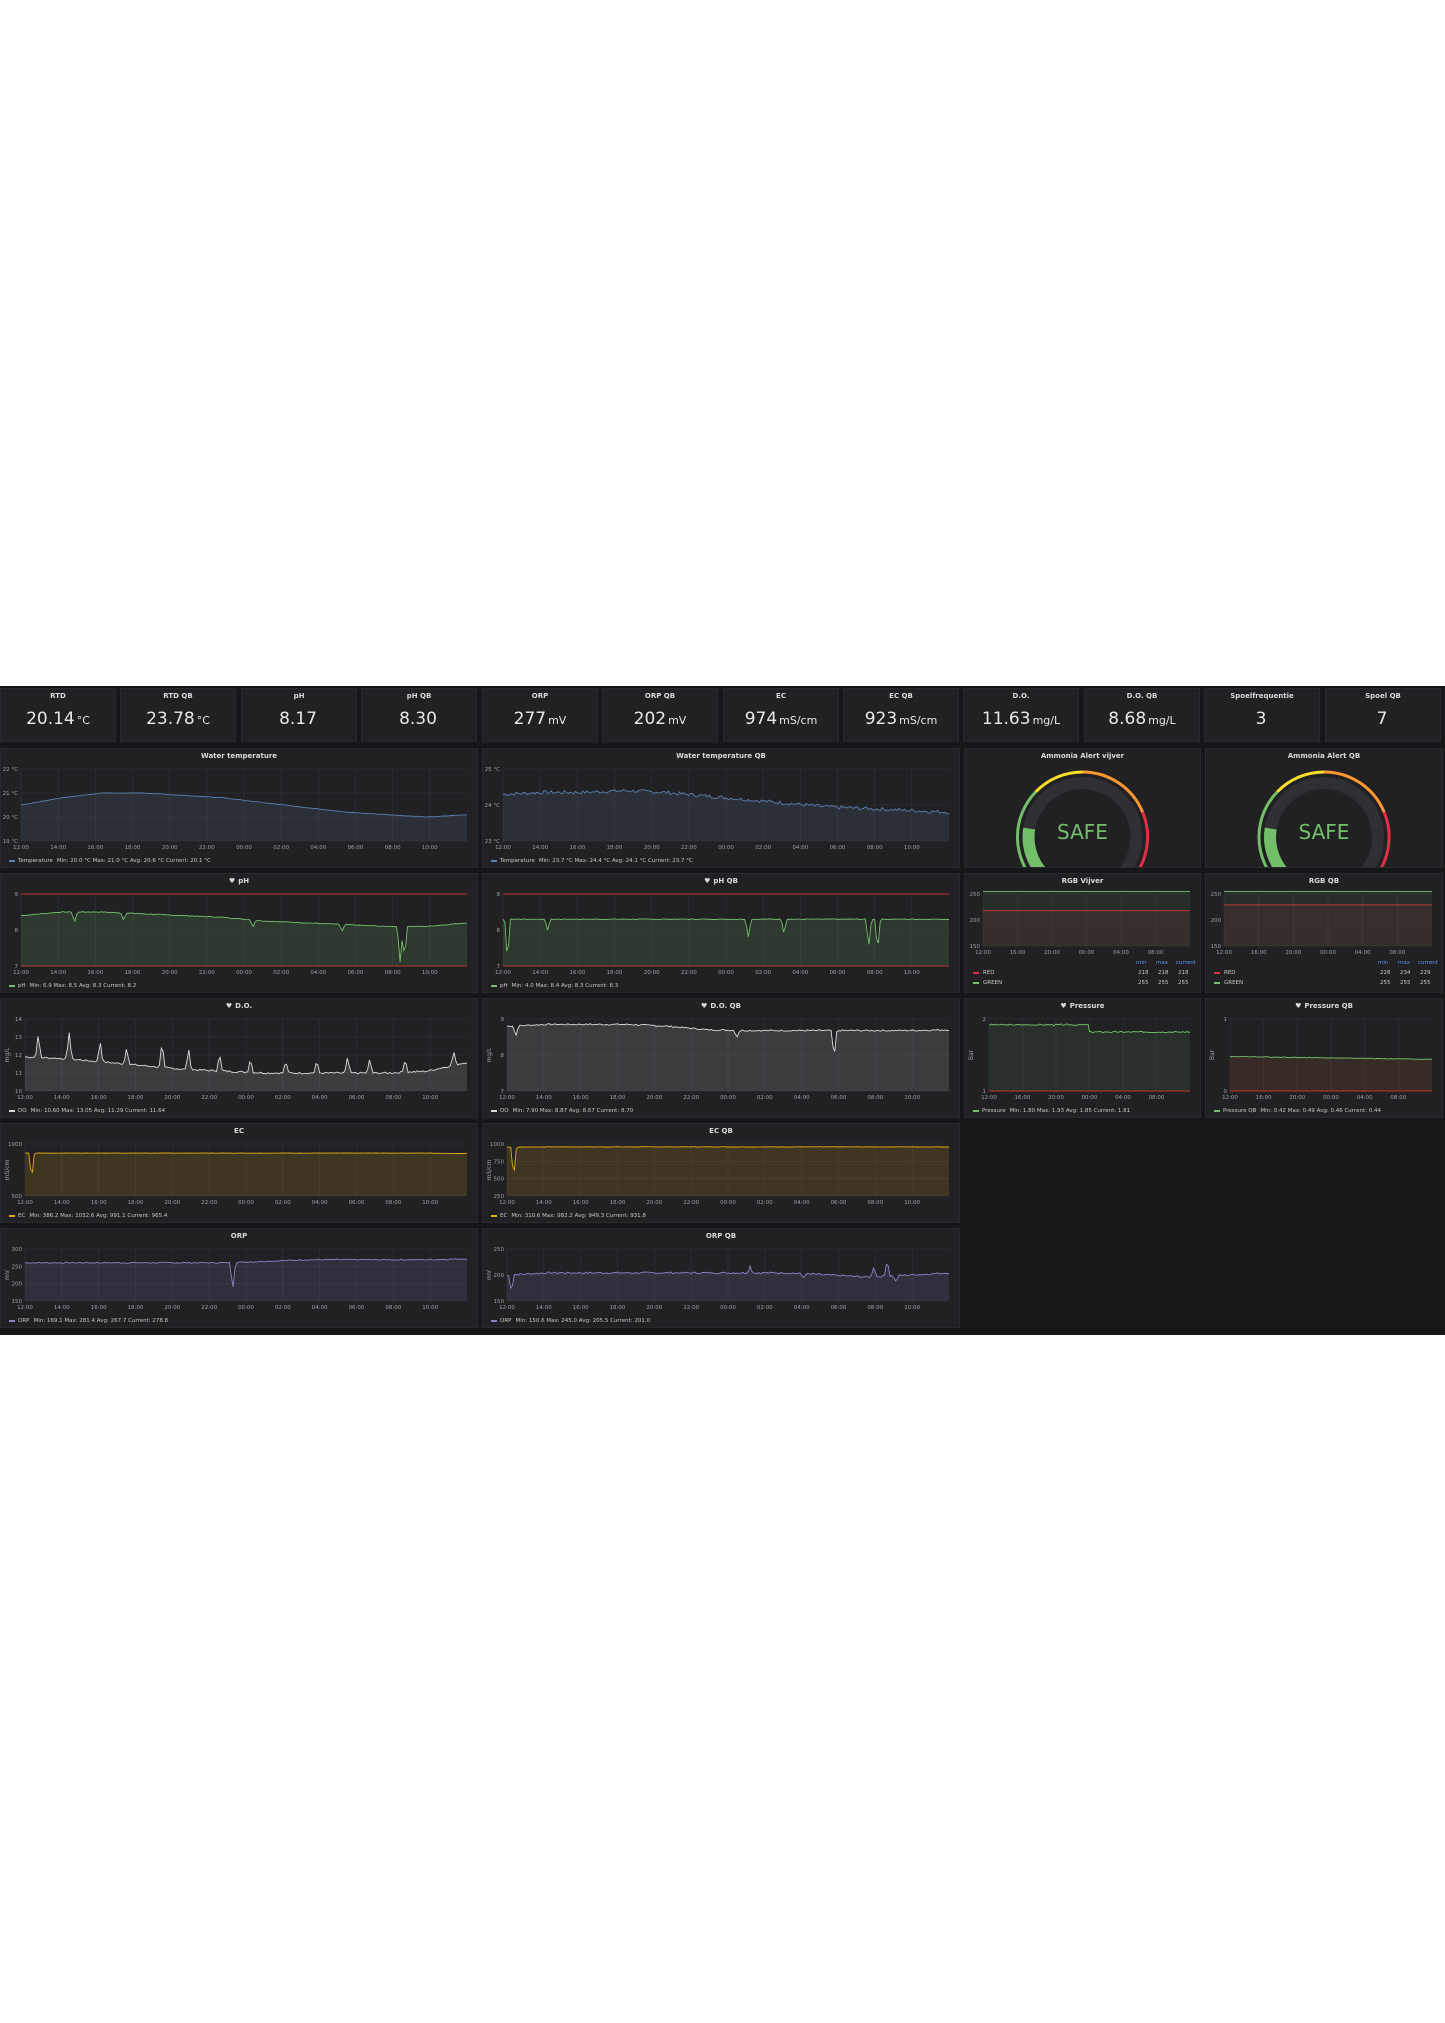 The height and width of the screenshot is (2023, 1445). I want to click on panel-title: D.O., so click(1021, 696).